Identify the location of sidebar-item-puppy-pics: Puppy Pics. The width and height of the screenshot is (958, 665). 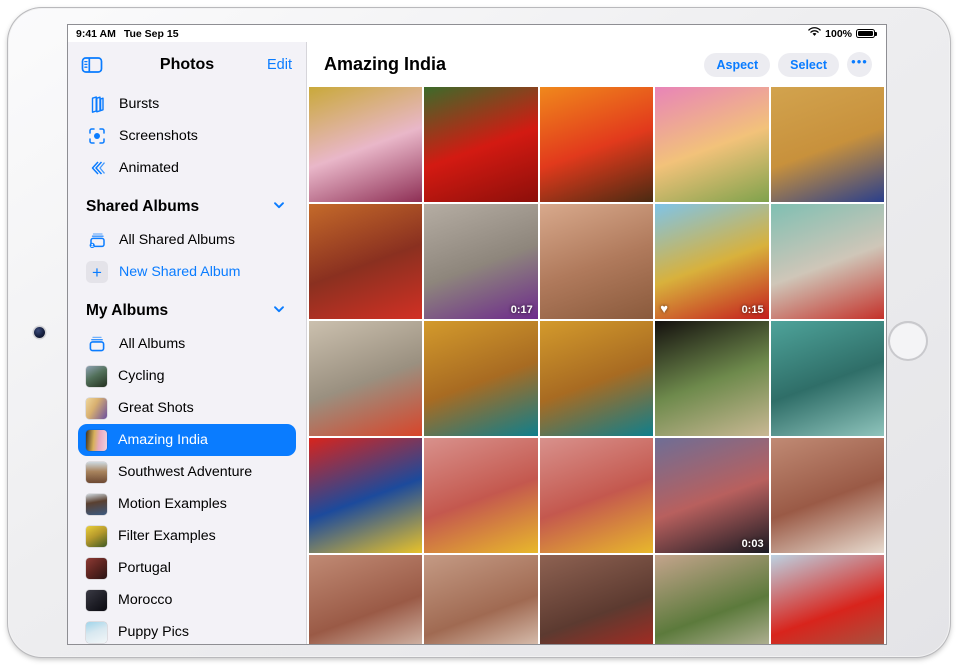
(187, 630).